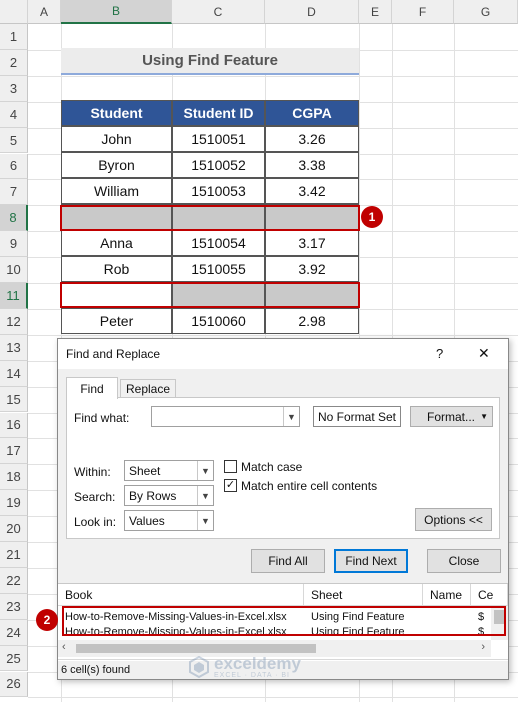  I want to click on dropdown-arrow-icon: ▼, so click(484, 416).